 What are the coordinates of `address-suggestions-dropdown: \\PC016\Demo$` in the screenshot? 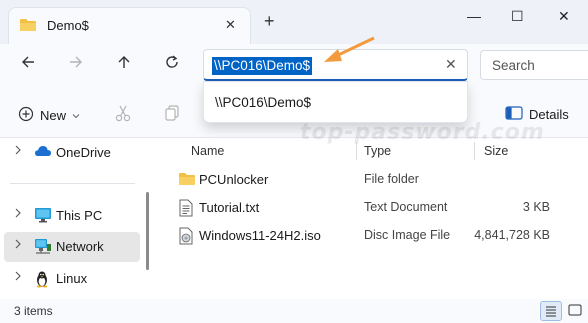 It's located at (335, 102).